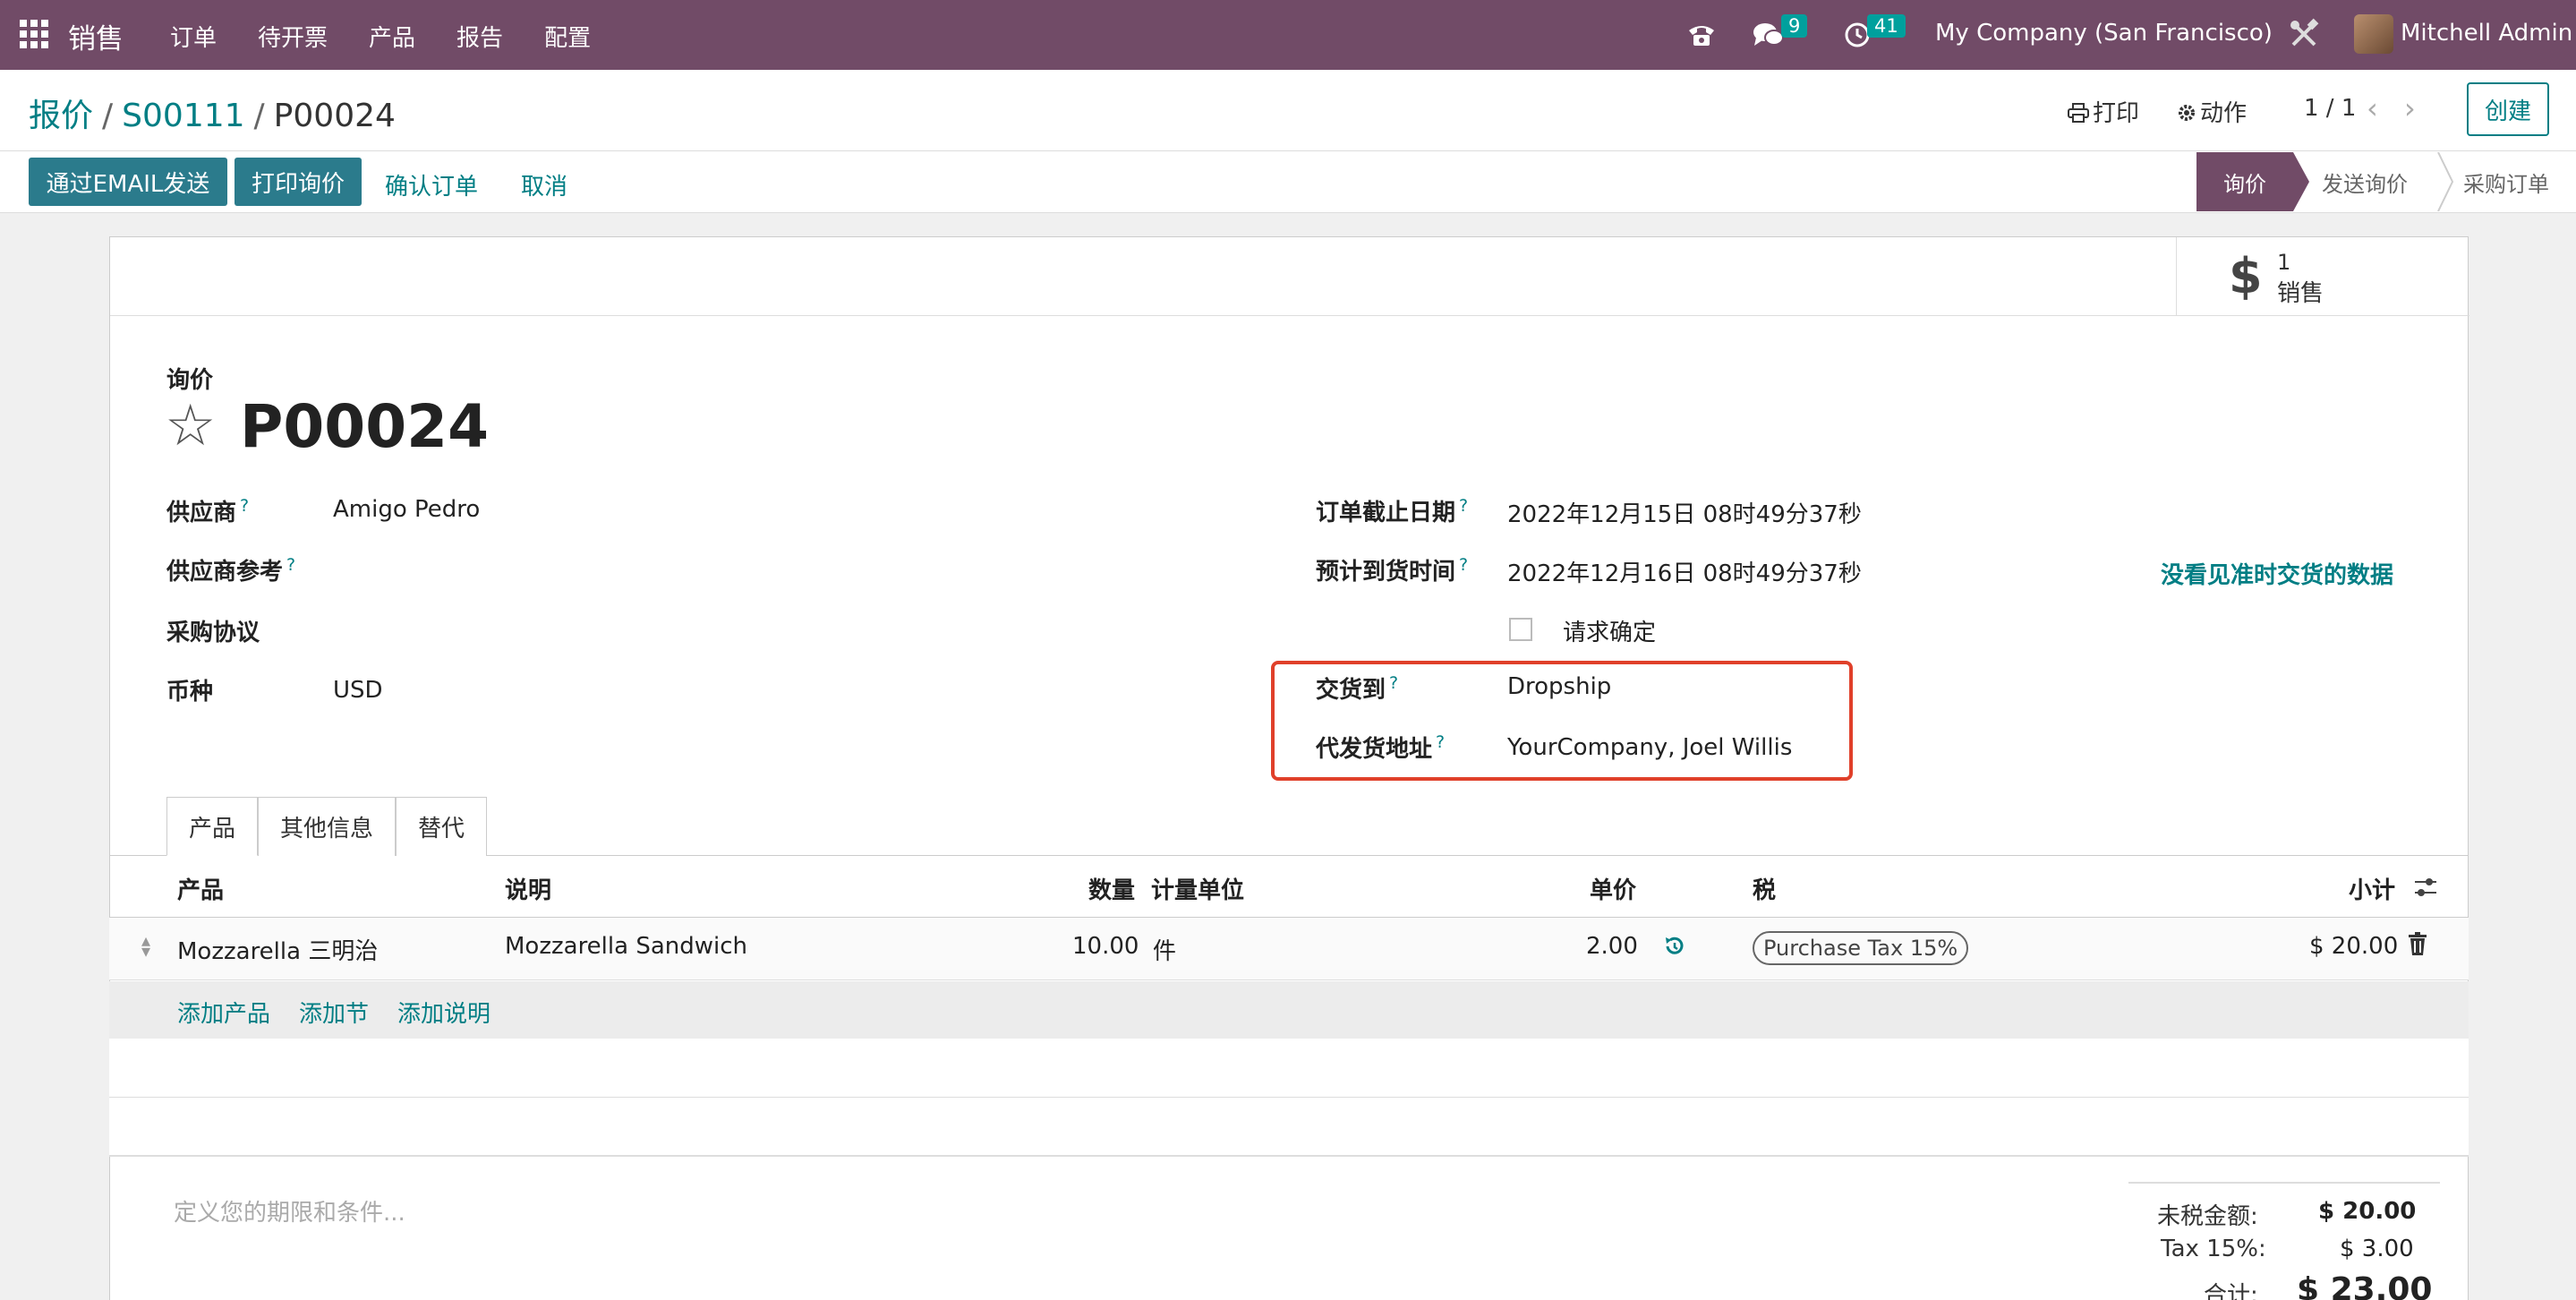  I want to click on company-switcher: My Company (San Francisco), so click(2104, 33).